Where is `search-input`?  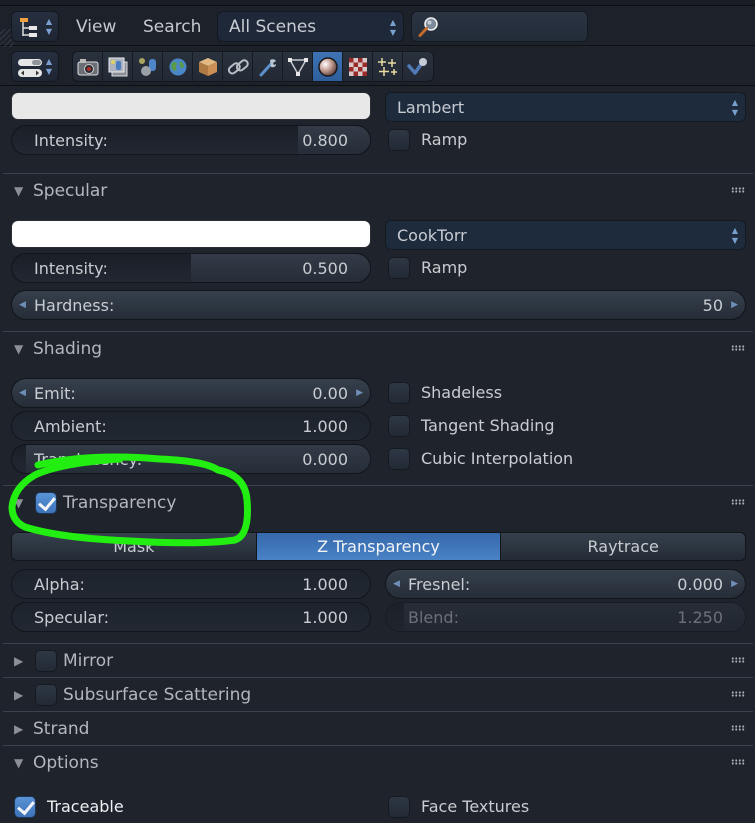 search-input is located at coordinates (512, 26).